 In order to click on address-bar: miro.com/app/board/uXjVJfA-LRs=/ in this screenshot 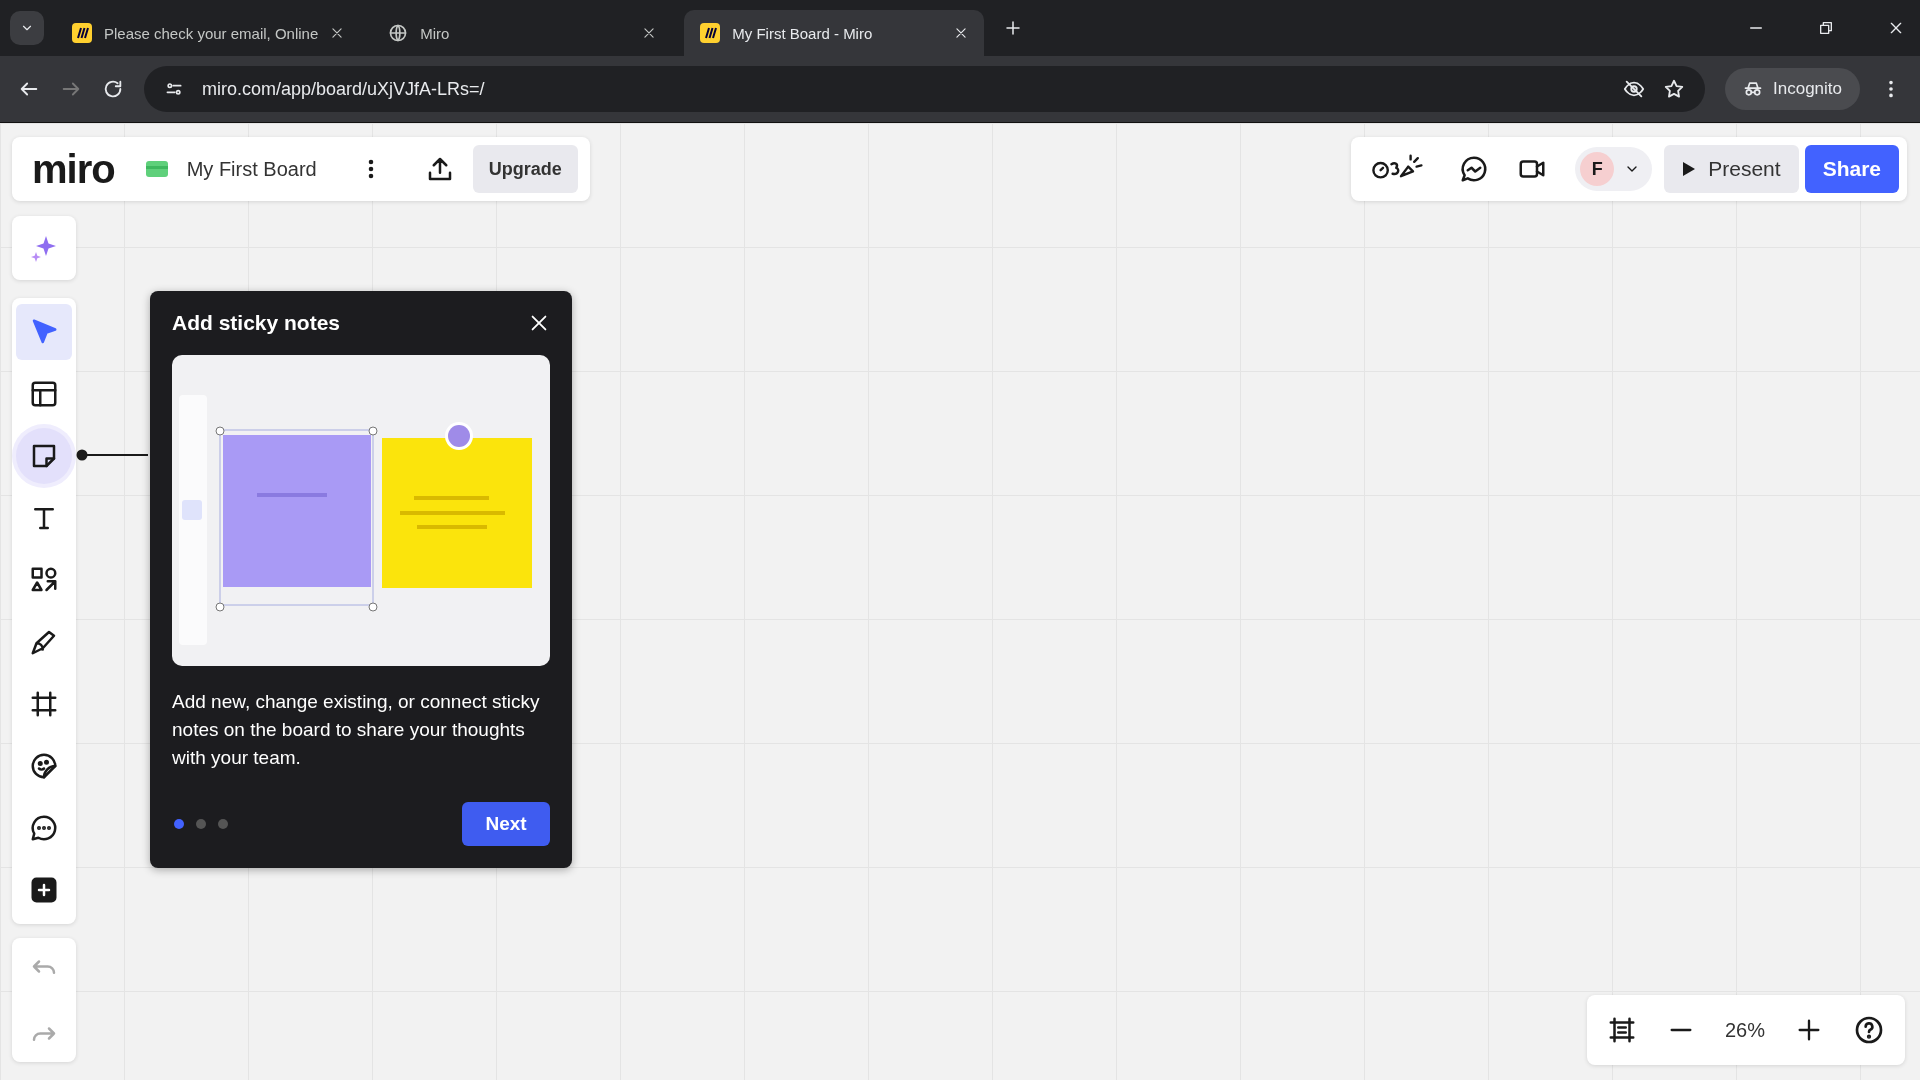, I will do `click(924, 89)`.